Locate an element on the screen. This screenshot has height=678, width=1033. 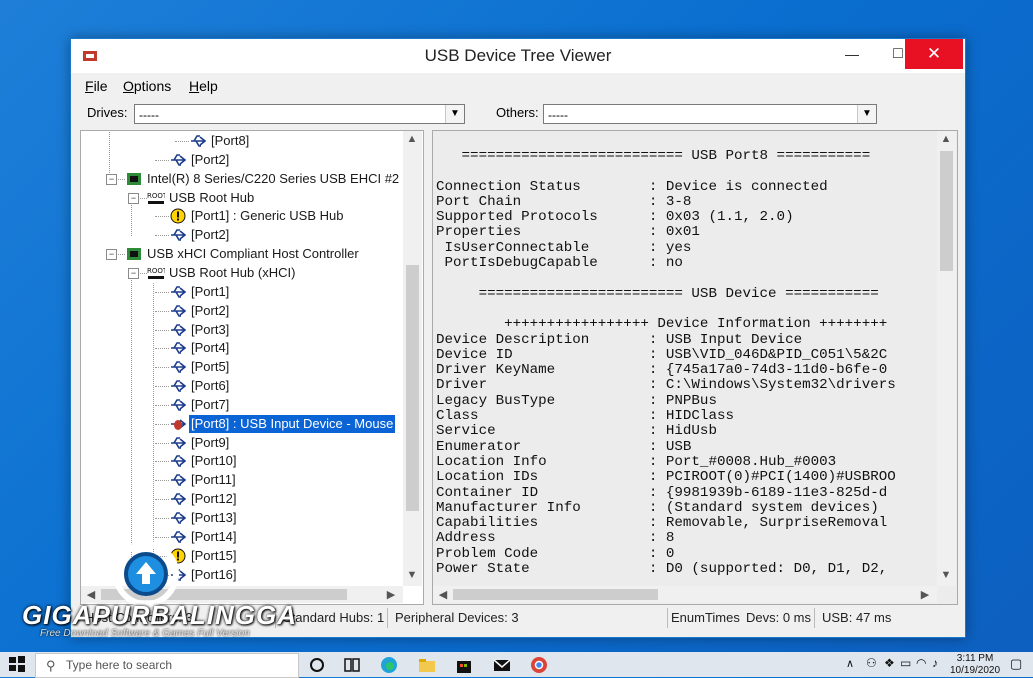
tree-item-label: [Port15] is located at coordinates (214, 555).